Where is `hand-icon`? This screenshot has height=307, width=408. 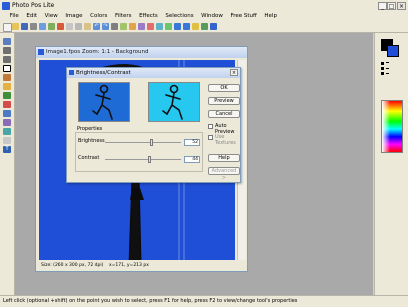
hand-icon is located at coordinates (195, 26).